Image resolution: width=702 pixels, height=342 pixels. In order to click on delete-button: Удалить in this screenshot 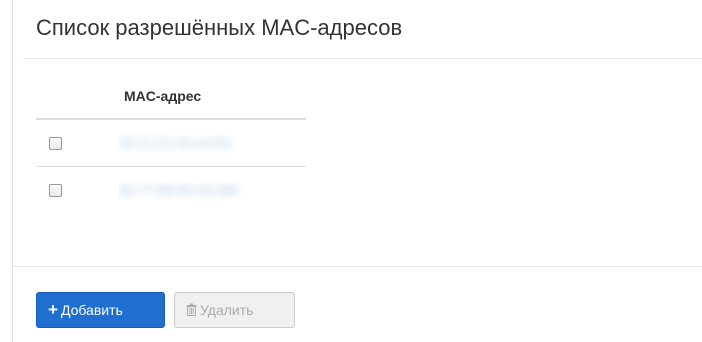, I will do `click(234, 310)`.